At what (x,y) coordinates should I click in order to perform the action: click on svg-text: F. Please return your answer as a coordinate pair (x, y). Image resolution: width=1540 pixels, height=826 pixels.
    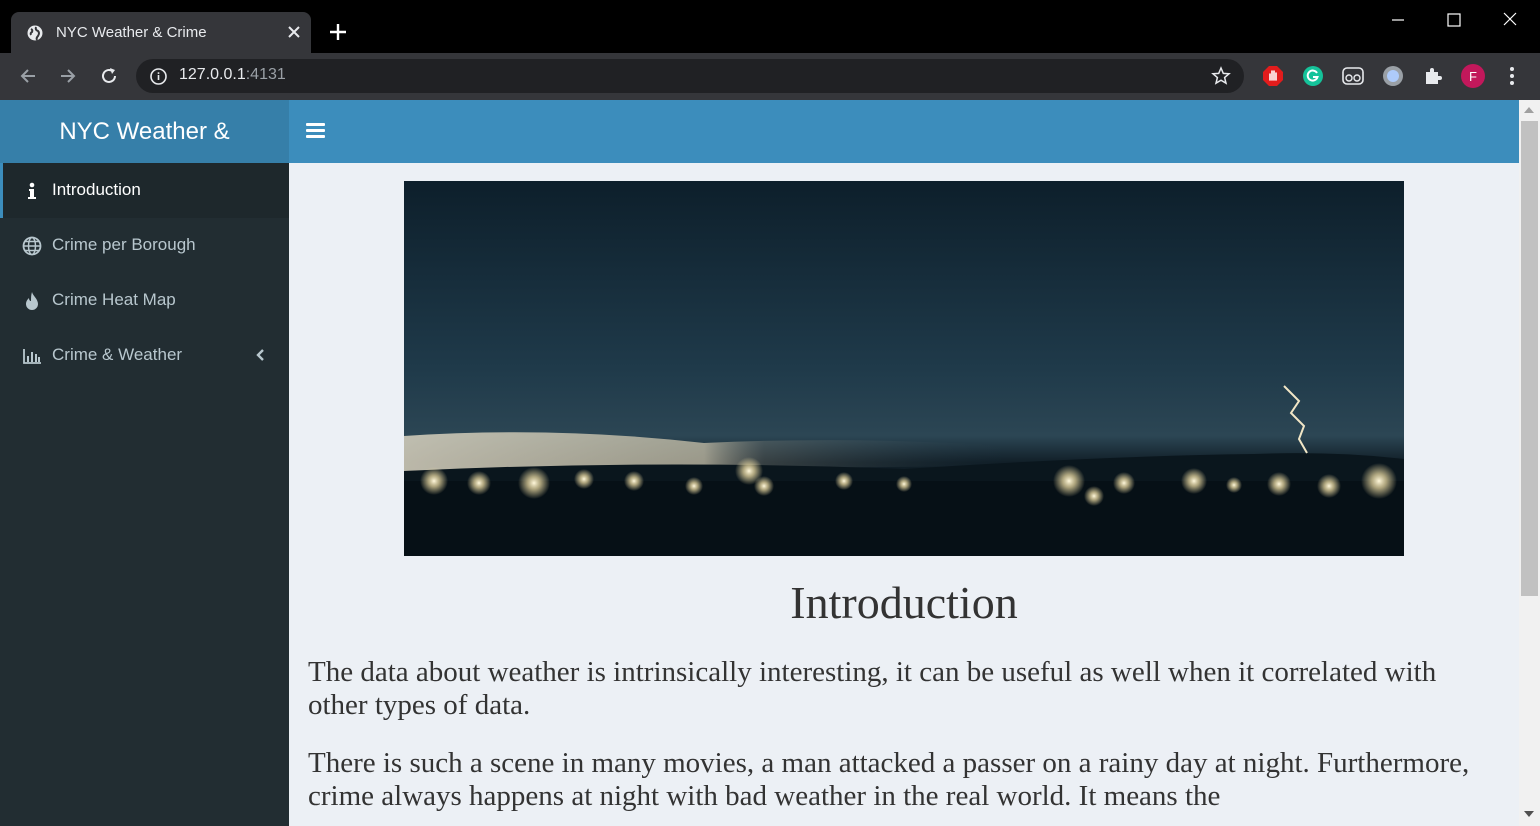
    Looking at the image, I should click on (1473, 76).